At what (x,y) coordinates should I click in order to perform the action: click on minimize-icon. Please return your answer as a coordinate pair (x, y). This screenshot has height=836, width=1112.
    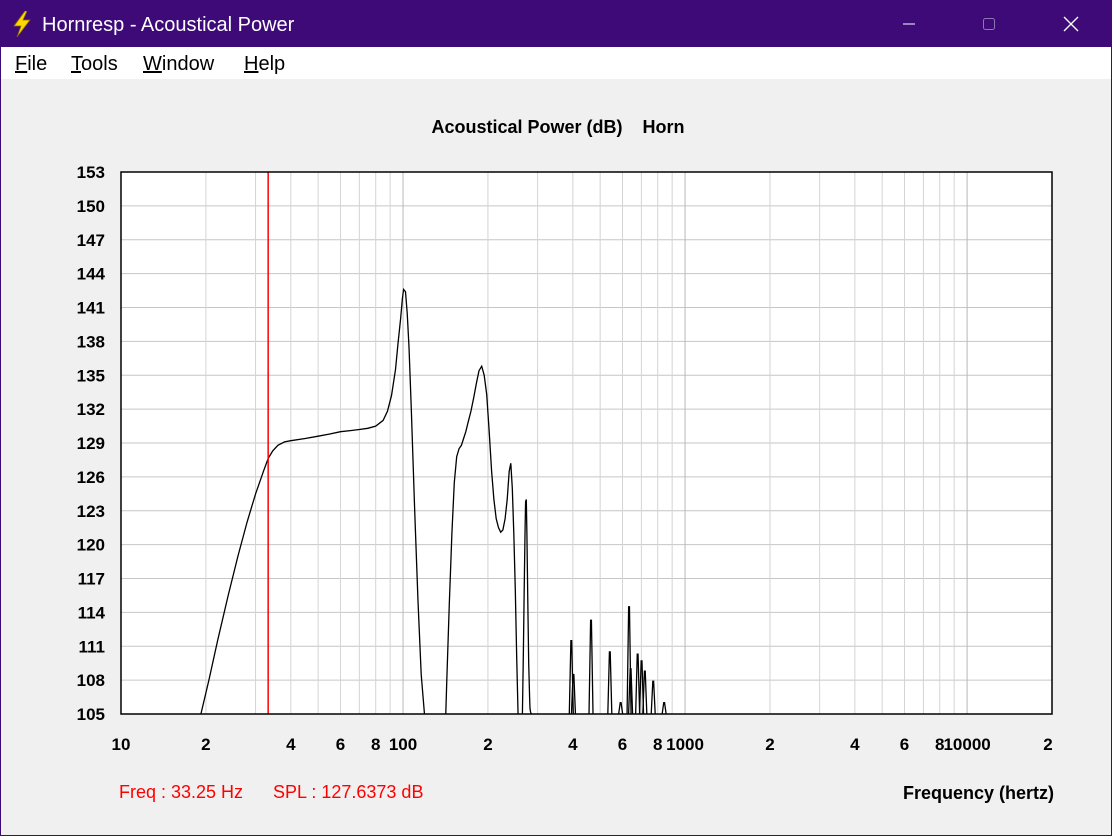
    Looking at the image, I should click on (909, 24).